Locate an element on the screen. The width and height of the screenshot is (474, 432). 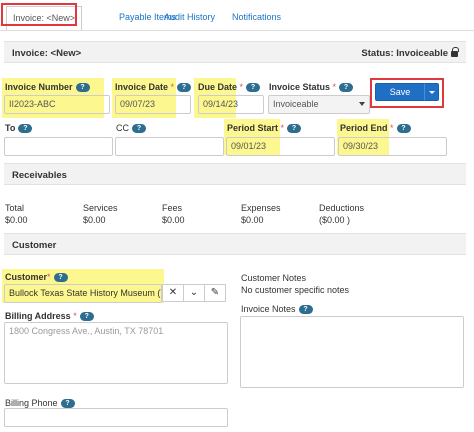
invoice-status-label: Invoice Status *? is located at coordinates (311, 87).